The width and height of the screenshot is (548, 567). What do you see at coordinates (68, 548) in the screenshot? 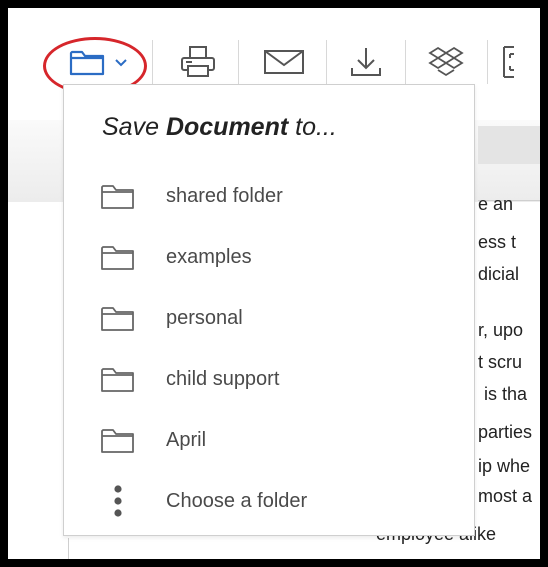
I see `document-edge` at bounding box center [68, 548].